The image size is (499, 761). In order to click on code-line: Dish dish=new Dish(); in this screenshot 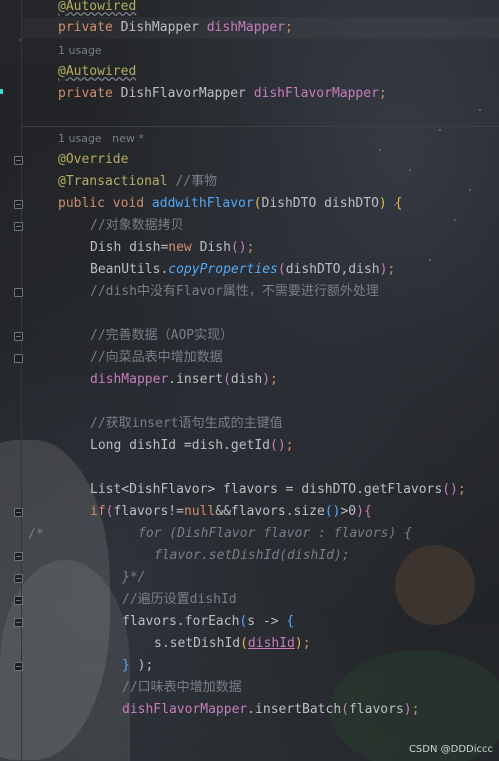, I will do `click(172, 248)`.